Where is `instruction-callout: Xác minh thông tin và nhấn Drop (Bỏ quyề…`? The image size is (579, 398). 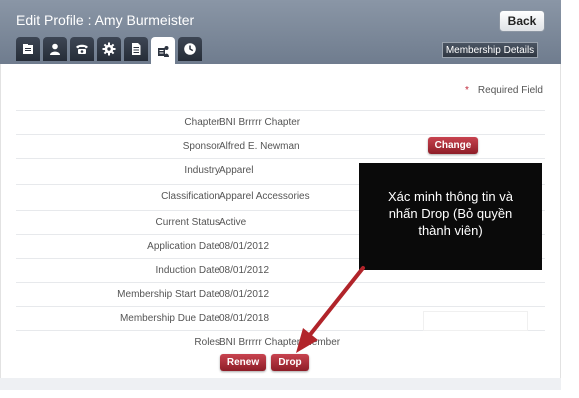
instruction-callout: Xác minh thông tin và nhấn Drop (Bỏ quyề… is located at coordinates (450, 216).